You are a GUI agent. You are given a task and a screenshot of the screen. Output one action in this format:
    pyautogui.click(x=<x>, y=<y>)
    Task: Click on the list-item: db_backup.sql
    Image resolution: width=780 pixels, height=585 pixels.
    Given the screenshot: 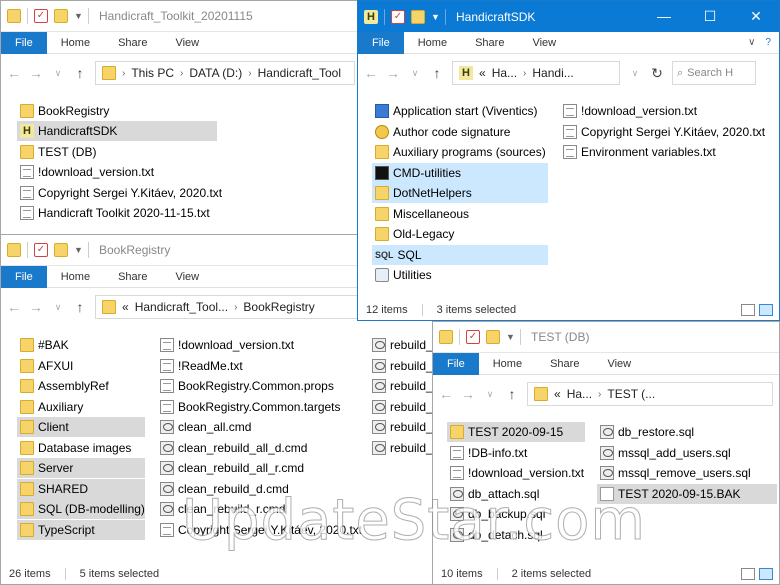 What is the action you would take?
    pyautogui.click(x=516, y=514)
    